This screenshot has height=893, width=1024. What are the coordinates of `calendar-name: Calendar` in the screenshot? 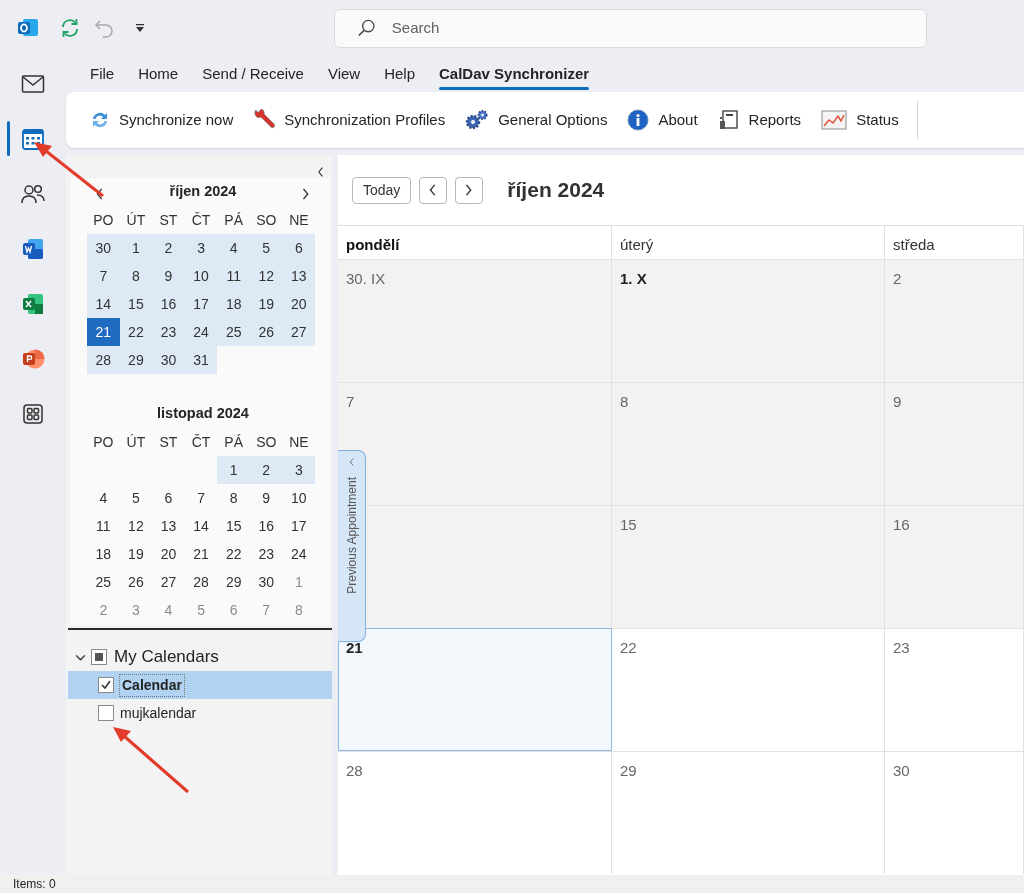 It's located at (152, 685).